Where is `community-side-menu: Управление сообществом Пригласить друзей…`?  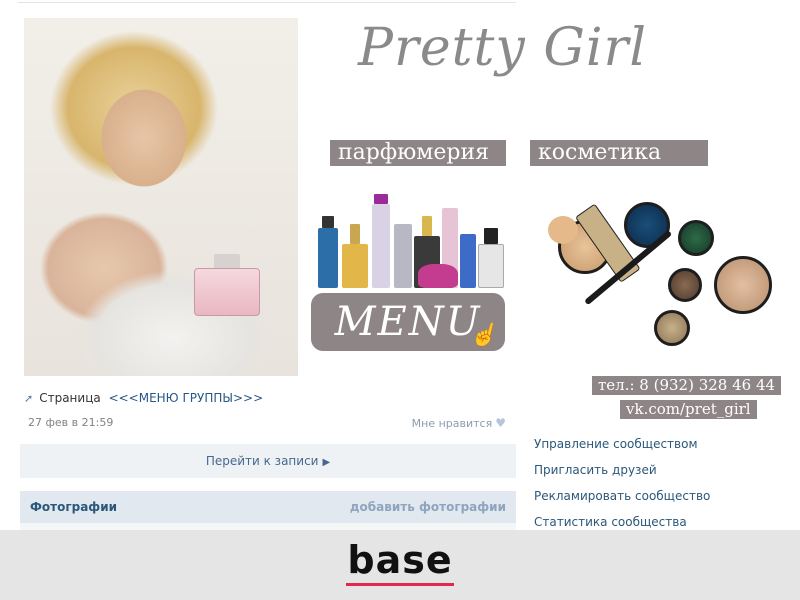
community-side-menu: Управление сообществом Пригласить друзей… is located at coordinates (622, 488).